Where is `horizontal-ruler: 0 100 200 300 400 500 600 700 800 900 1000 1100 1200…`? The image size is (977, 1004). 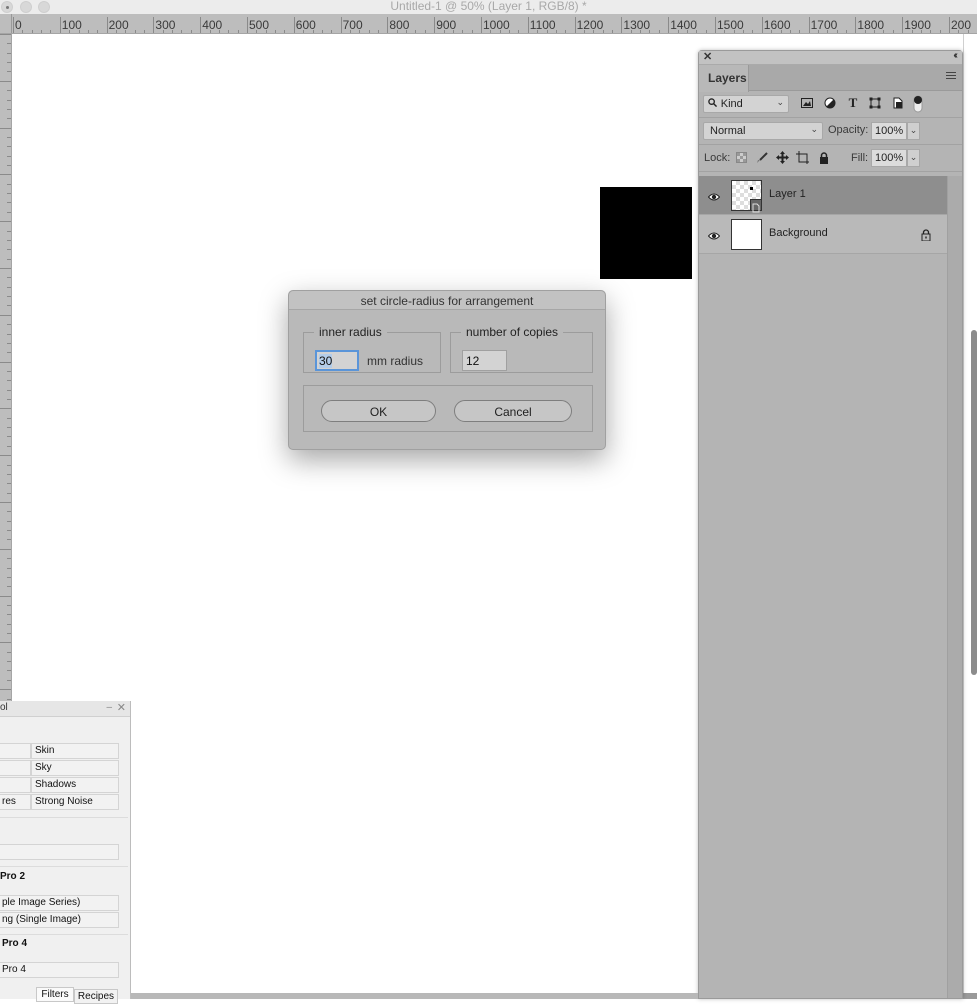
horizontal-ruler: 0 100 200 300 400 500 600 700 800 900 1000 1100 1200… is located at coordinates (488, 24).